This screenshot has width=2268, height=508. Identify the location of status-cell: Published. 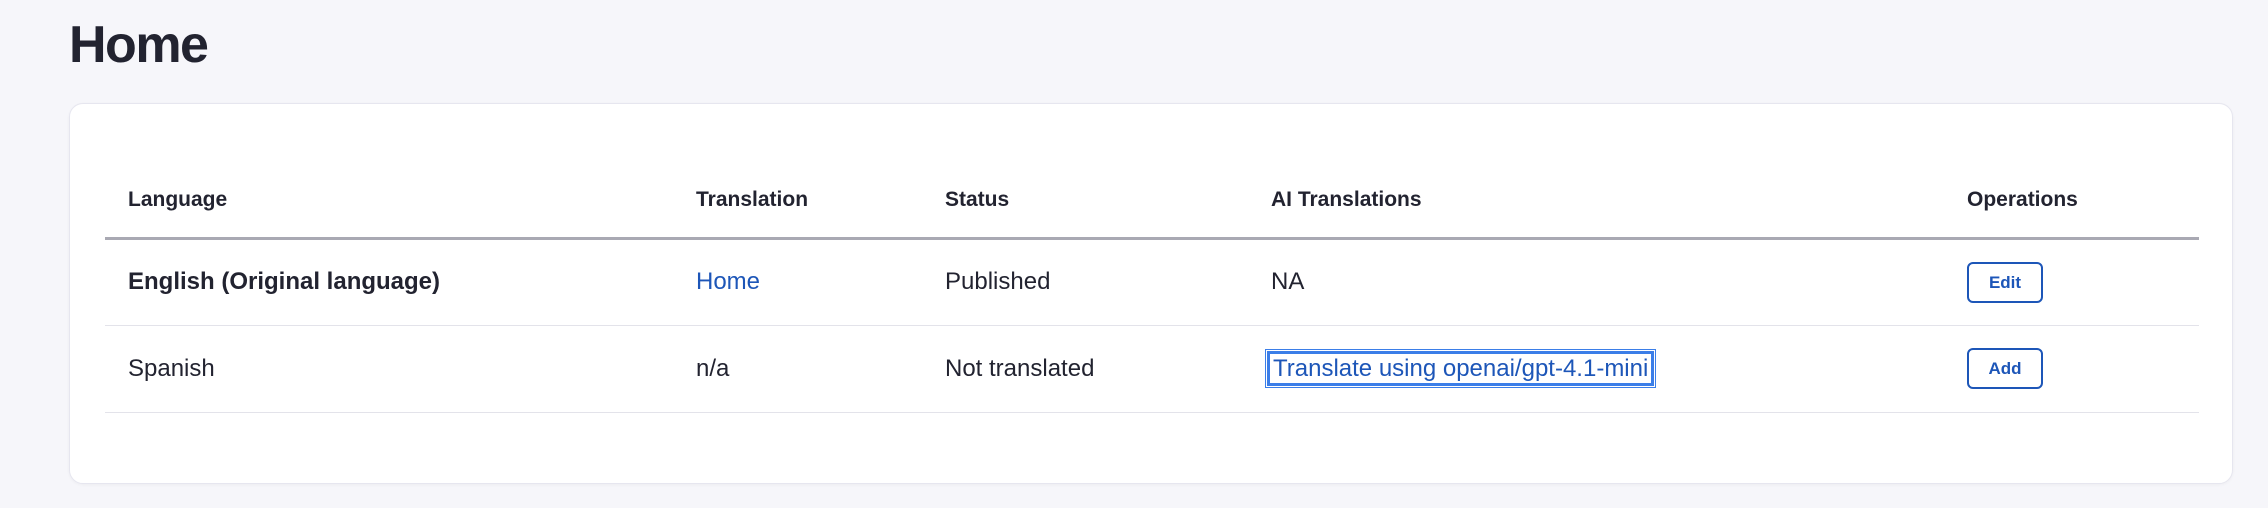
(1085, 282).